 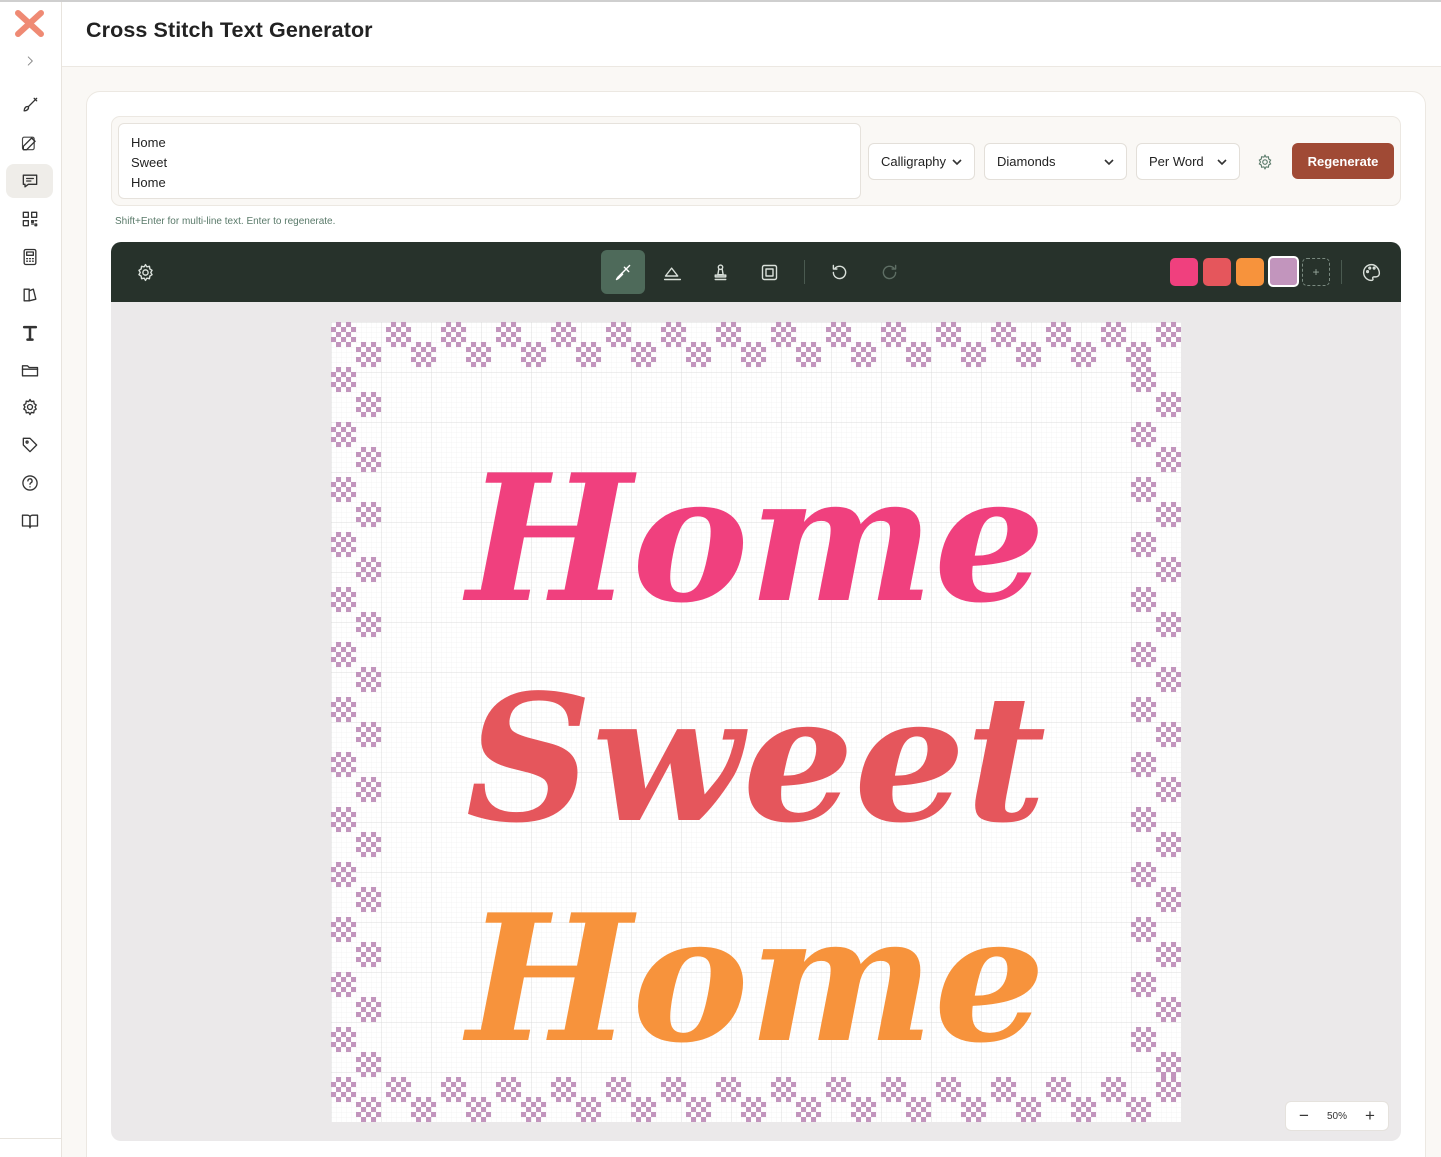 I want to click on color-swatch-orange, so click(x=1250, y=272).